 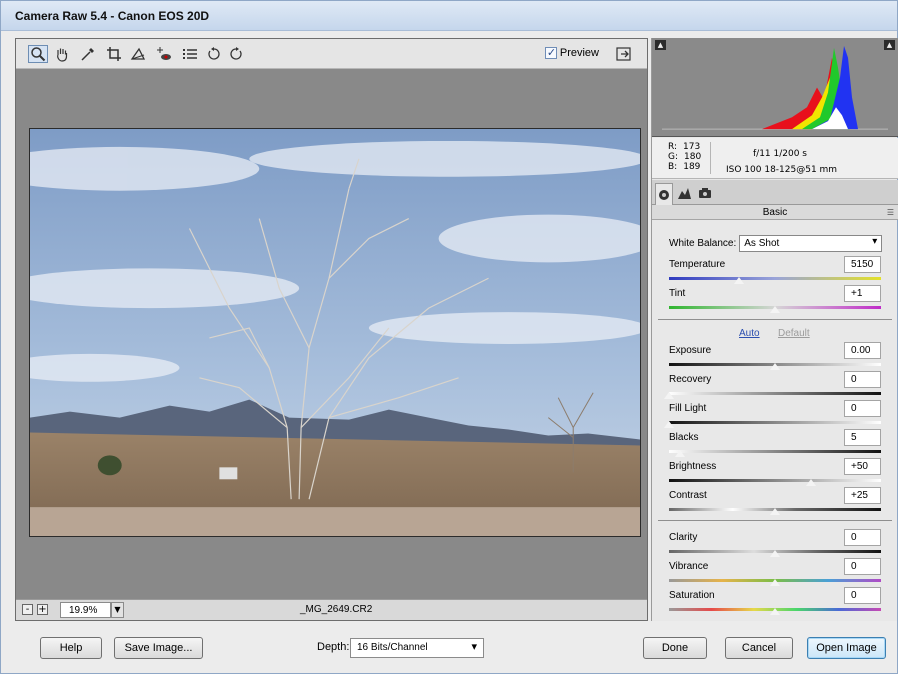 I want to click on preview-toggle: Preview, so click(x=571, y=52).